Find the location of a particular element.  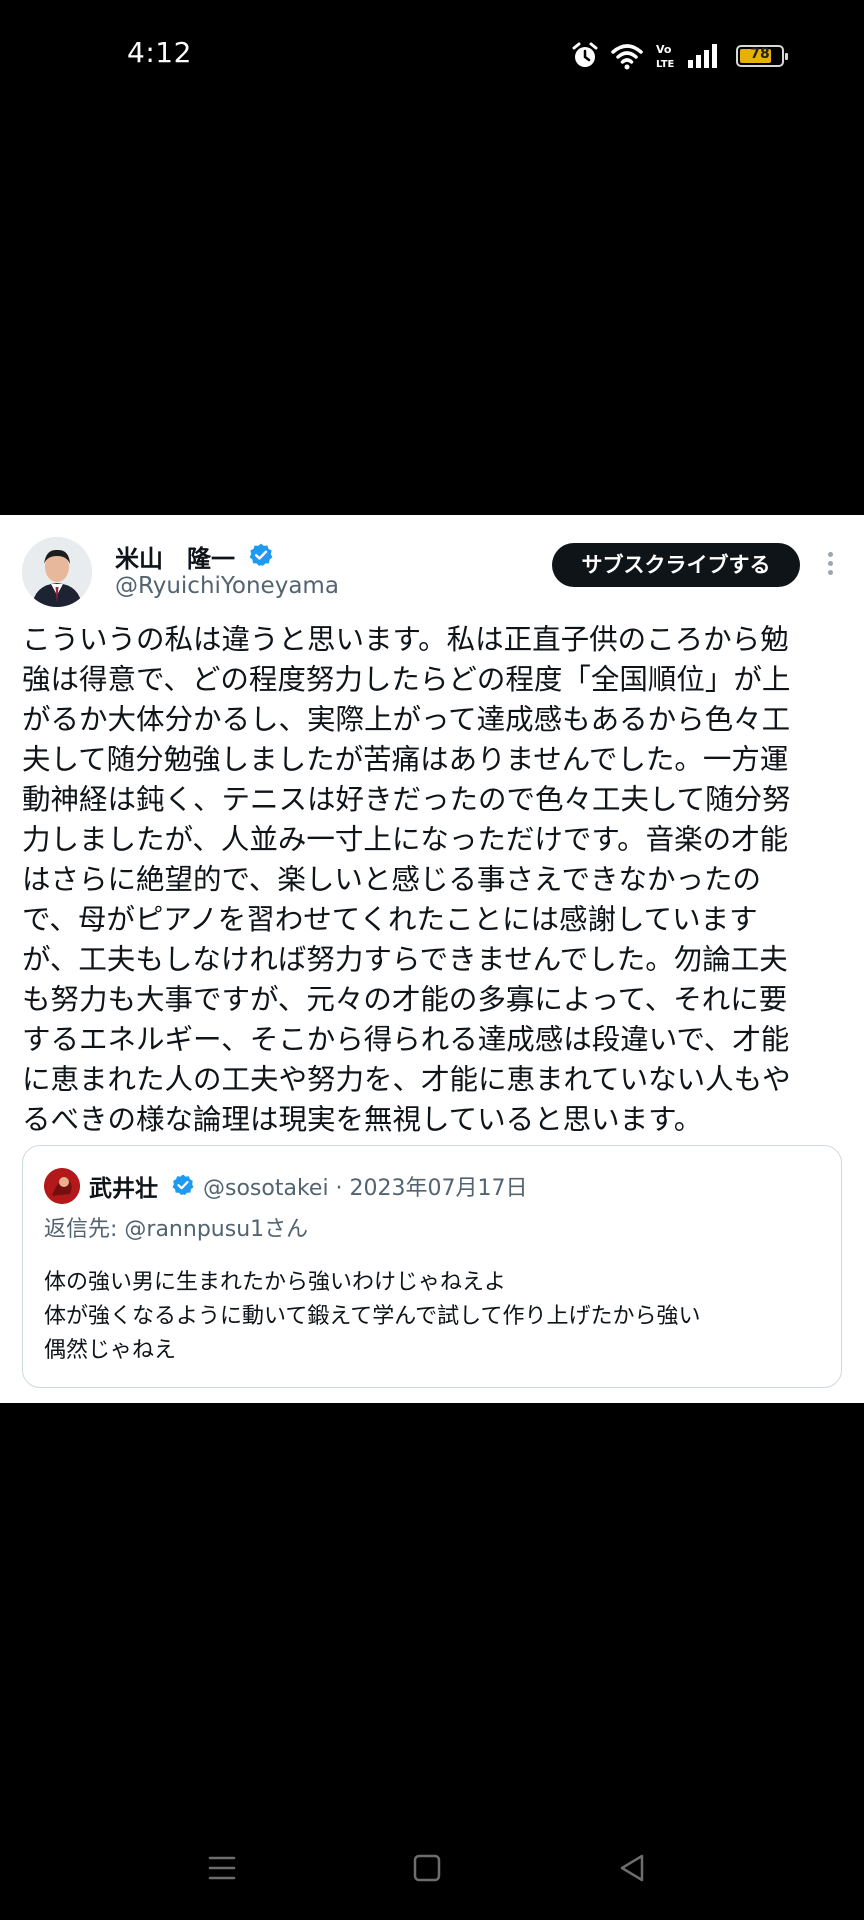

svg-text: LTE is located at coordinates (665, 64).